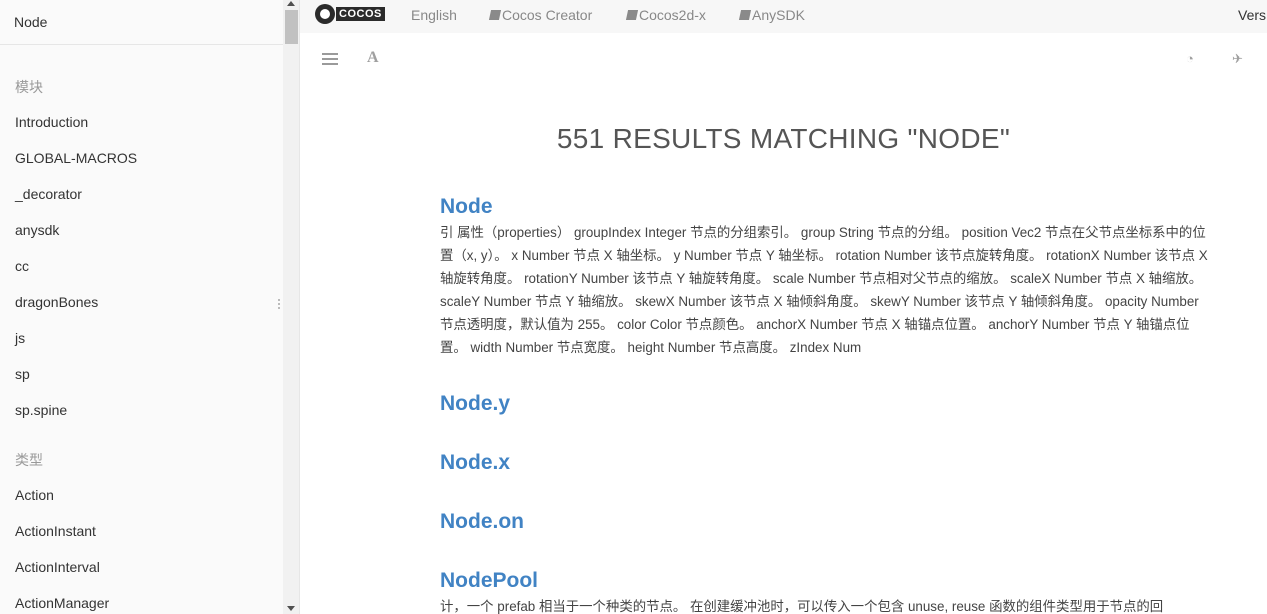 This screenshot has width=1267, height=614. What do you see at coordinates (778, 15) in the screenshot?
I see `link-anysdk-label: AnySDK` at bounding box center [778, 15].